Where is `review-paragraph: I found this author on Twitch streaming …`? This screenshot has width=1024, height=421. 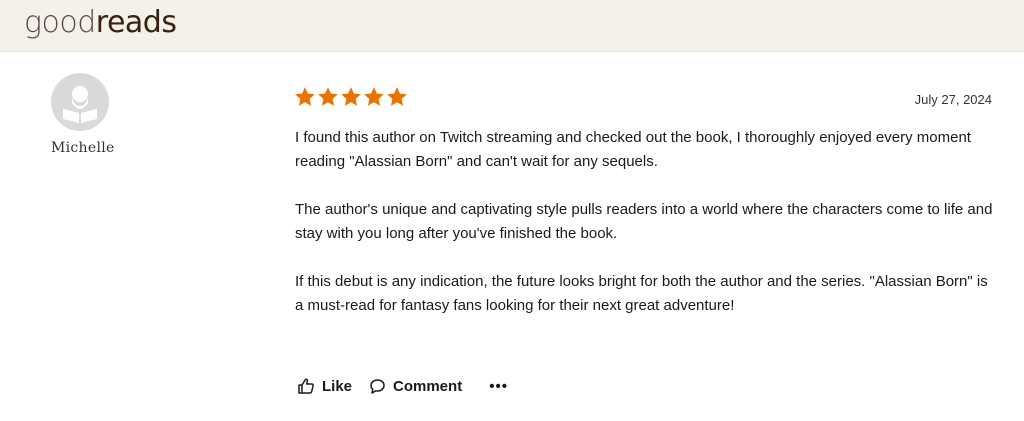
review-paragraph: I found this author on Twitch streaming … is located at coordinates (633, 149).